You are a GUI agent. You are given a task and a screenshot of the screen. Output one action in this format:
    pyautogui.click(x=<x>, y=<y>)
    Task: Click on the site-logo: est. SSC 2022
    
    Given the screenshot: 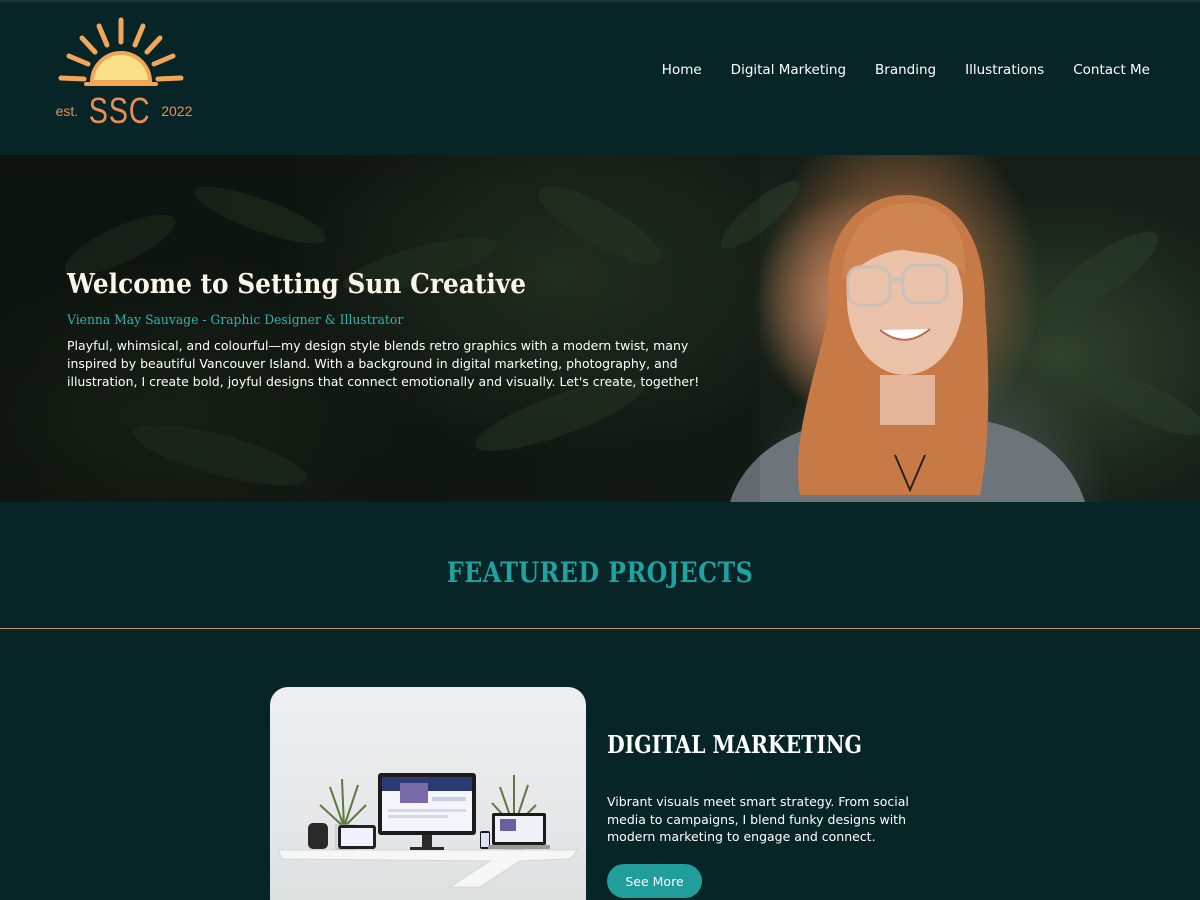 What is the action you would take?
    pyautogui.click(x=124, y=73)
    